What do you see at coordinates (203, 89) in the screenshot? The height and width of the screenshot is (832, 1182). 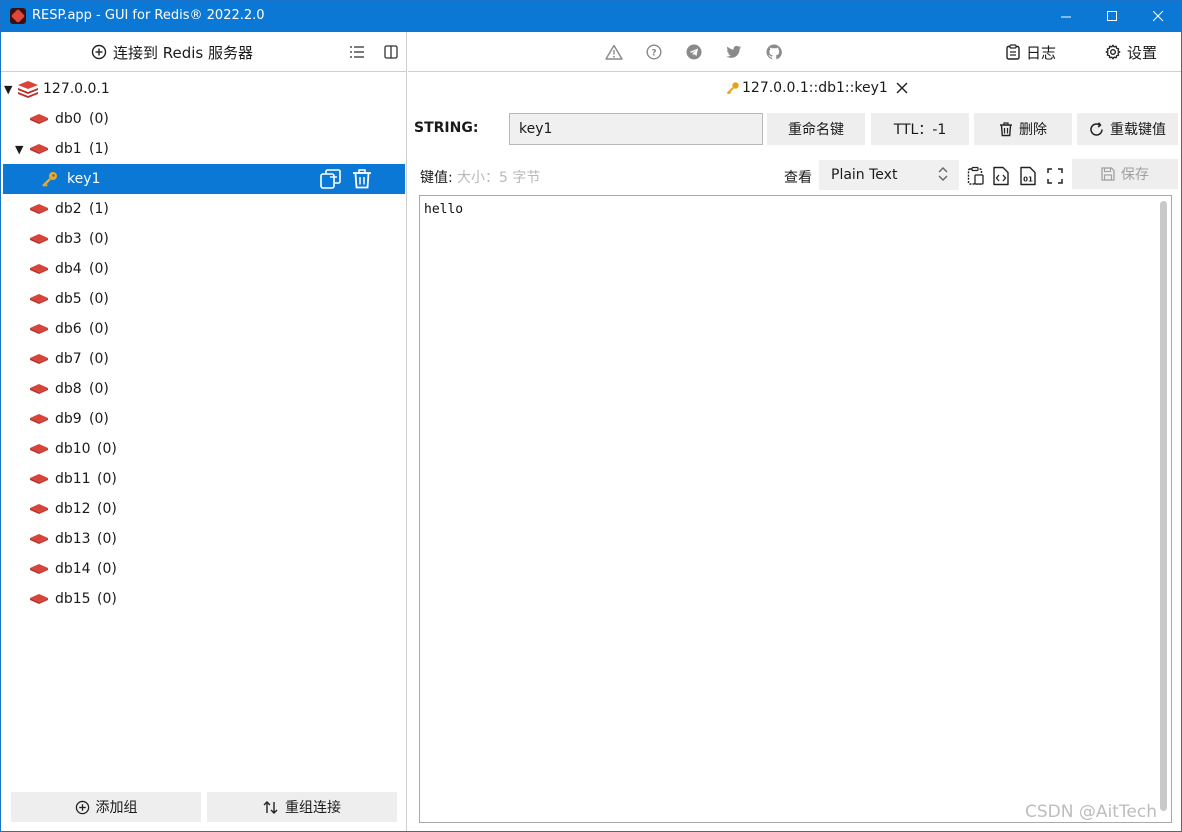 I see `tree-server-row: ▼ 127.0.0.1` at bounding box center [203, 89].